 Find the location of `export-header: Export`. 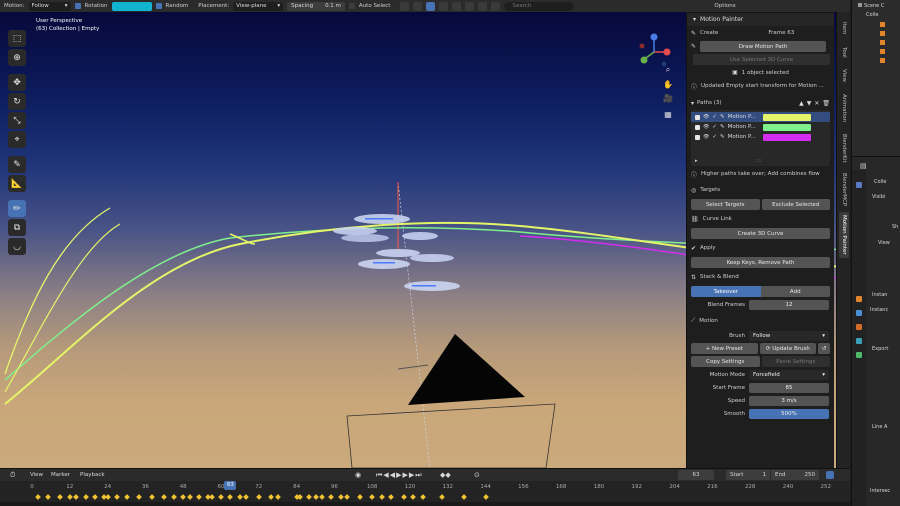

export-header: Export is located at coordinates (880, 349).